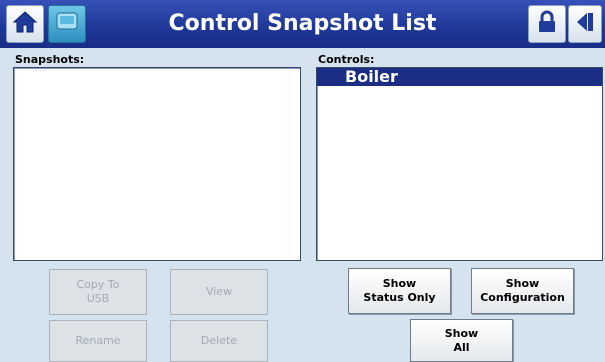 The height and width of the screenshot is (362, 605). I want to click on back-button, so click(585, 24).